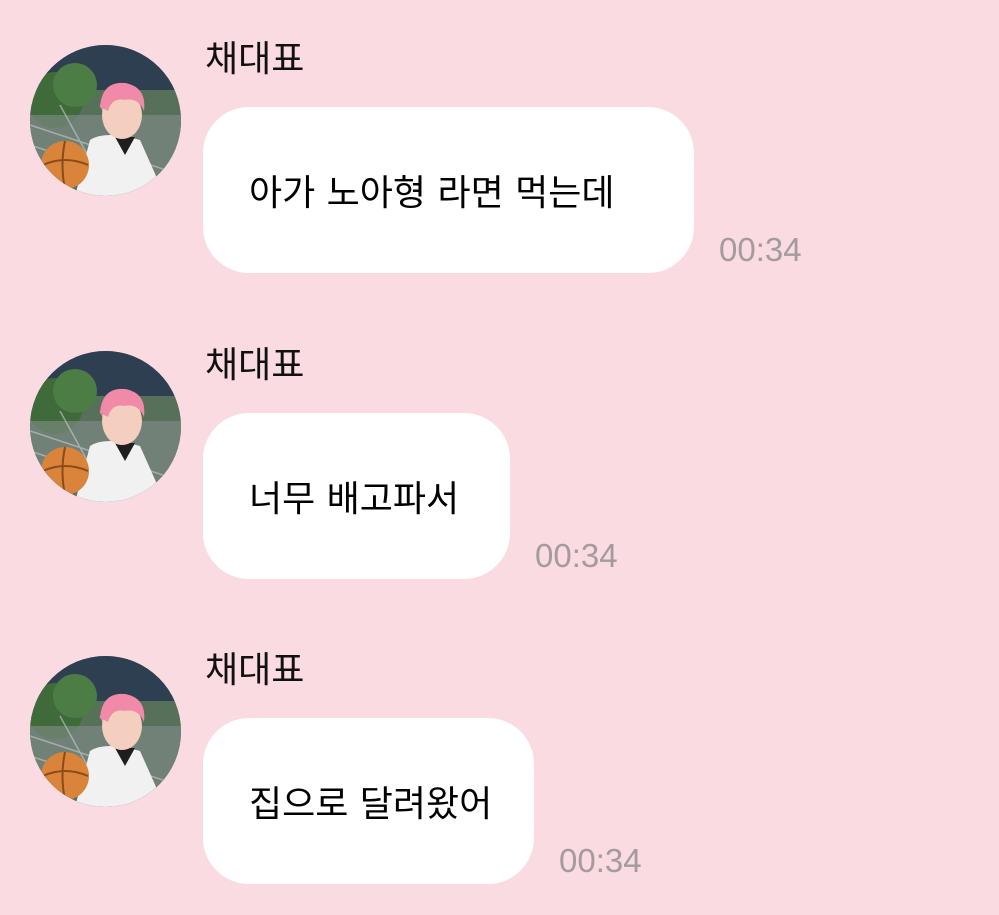  I want to click on message-bubble: 아가 노아형 라면 먹는데, so click(448, 190).